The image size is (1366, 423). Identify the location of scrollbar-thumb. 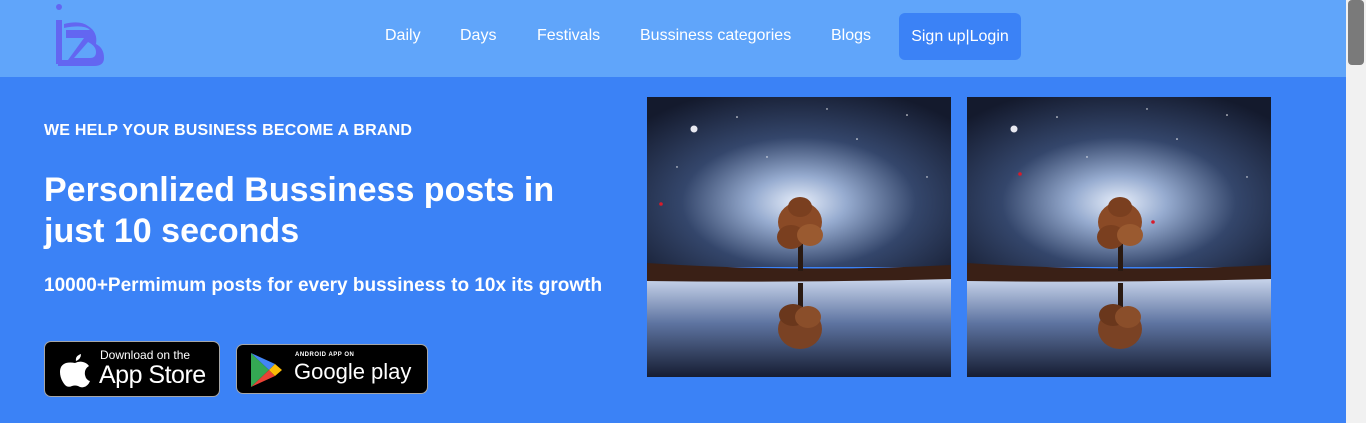
(1356, 32).